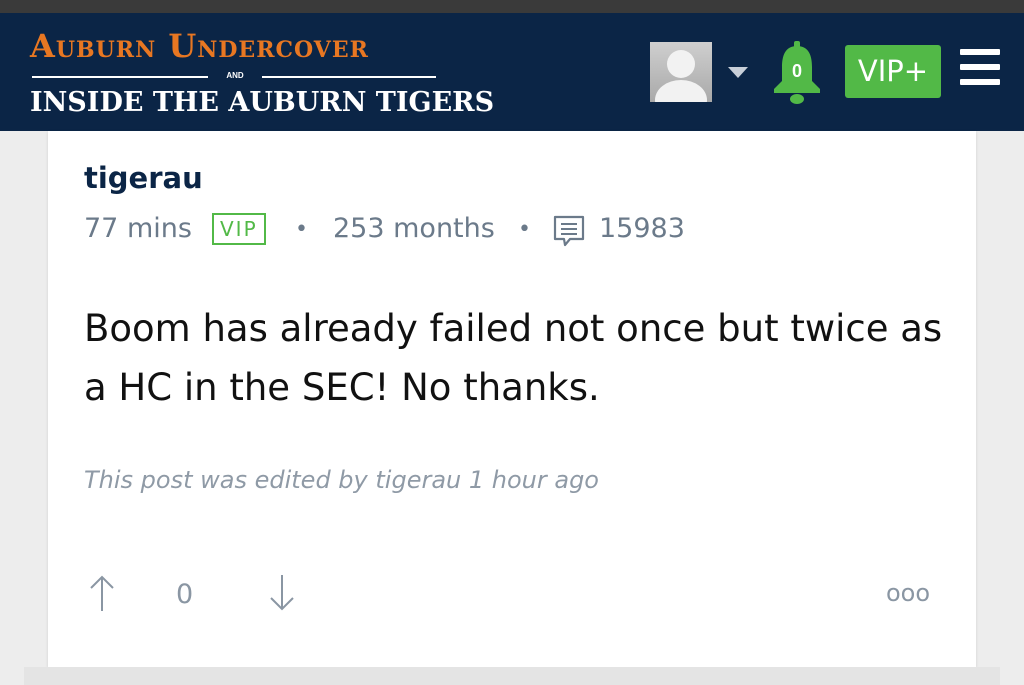 The image size is (1024, 685). I want to click on comment-icon, so click(569, 234).